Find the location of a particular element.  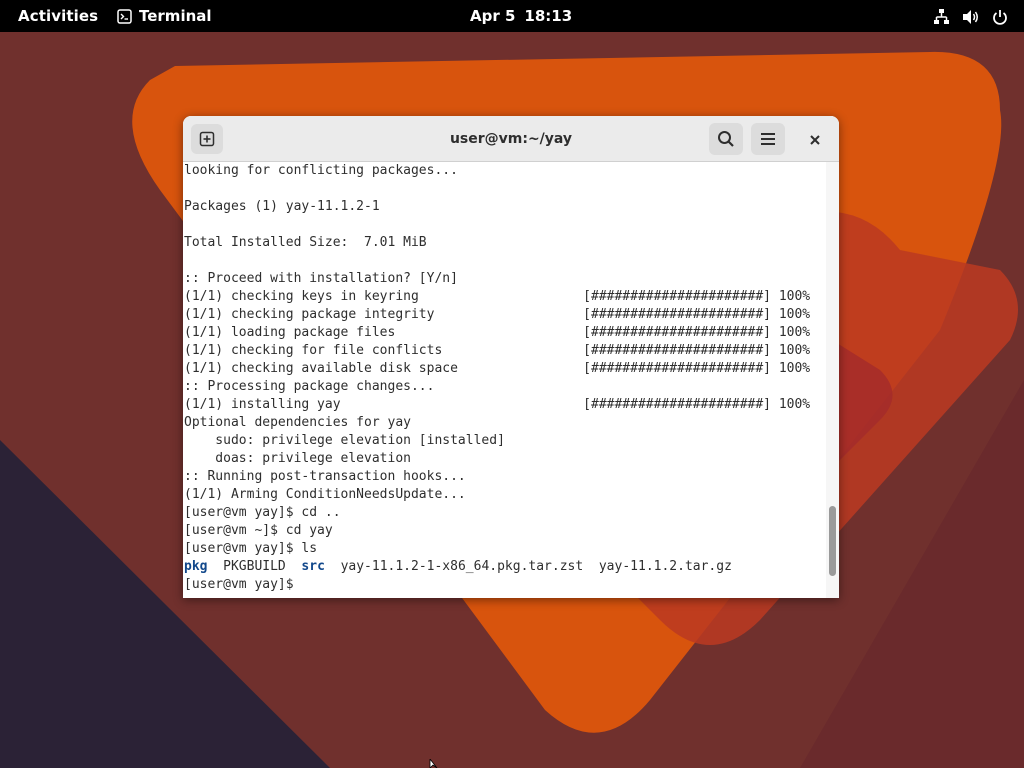

system-status-area is located at coordinates (970, 16).